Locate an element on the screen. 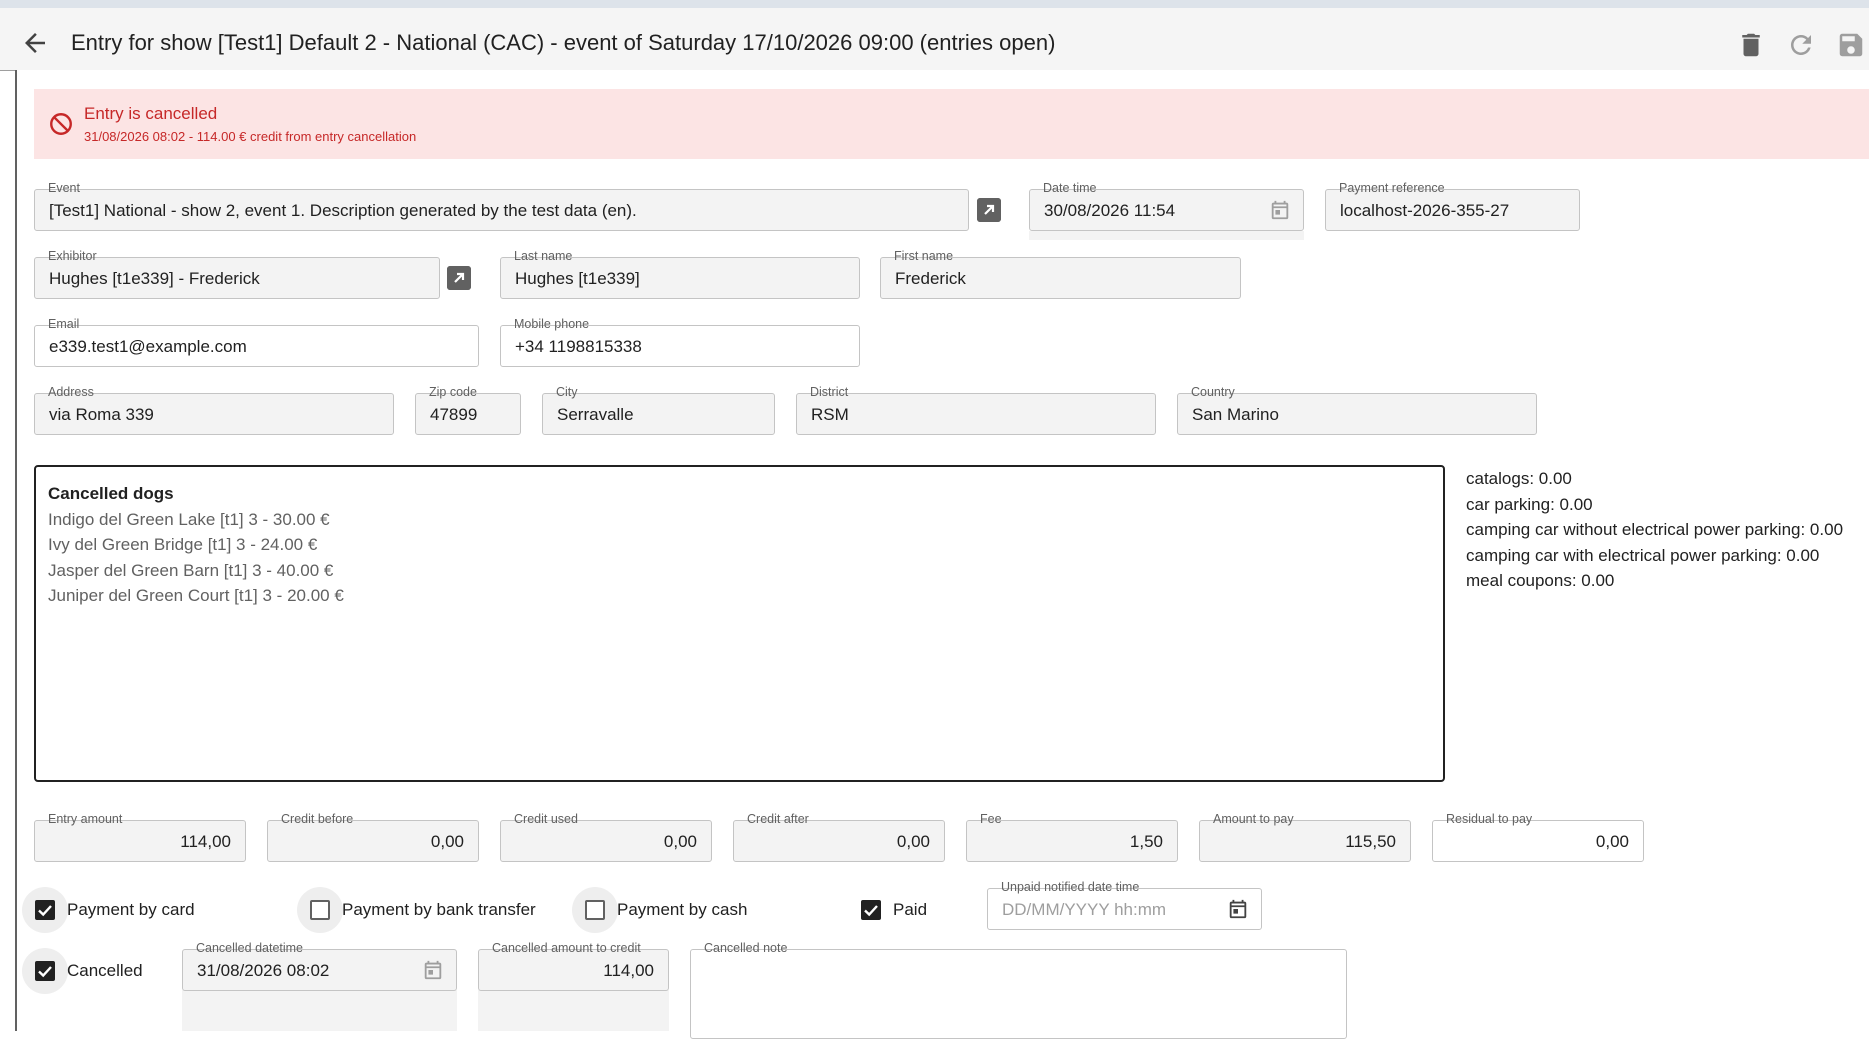  date-time-label: Date time is located at coordinates (1070, 188).